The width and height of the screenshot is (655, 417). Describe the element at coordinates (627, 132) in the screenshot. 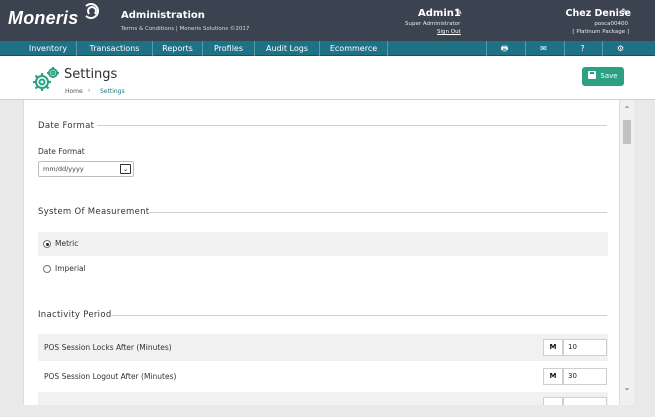

I see `scroll-thumb` at that location.